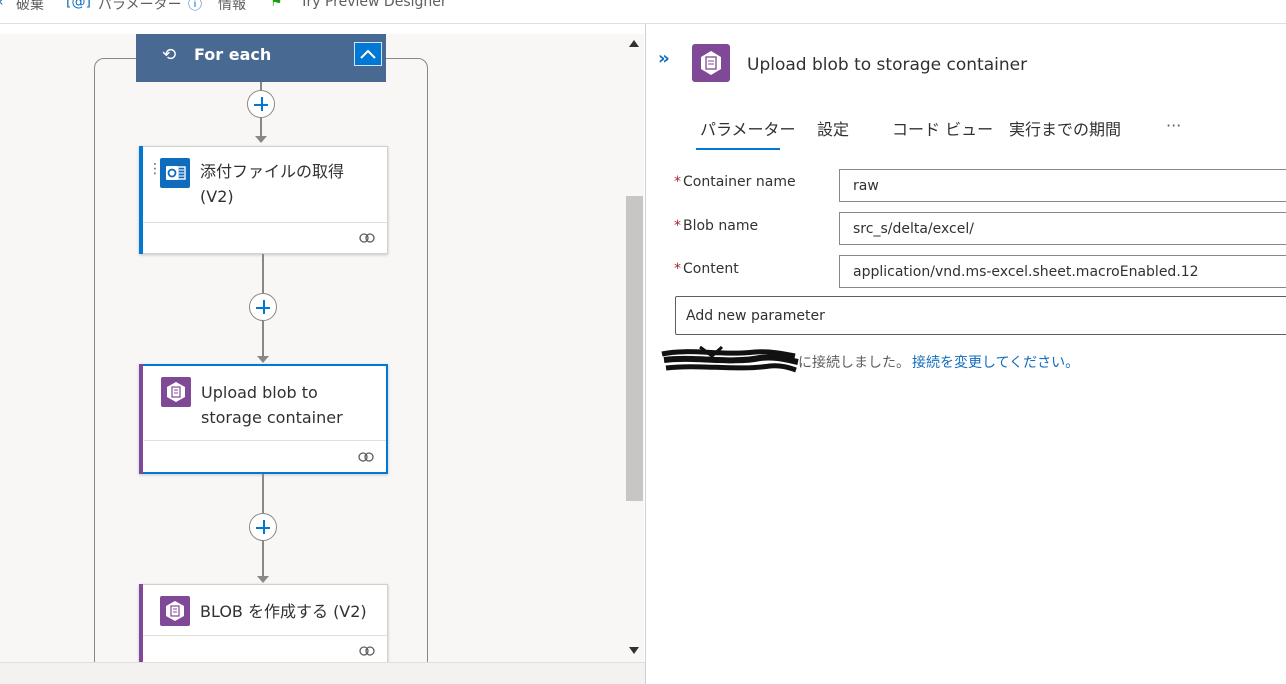 Image resolution: width=1286 pixels, height=684 pixels. Describe the element at coordinates (634, 650) in the screenshot. I see `scroll-down-icon` at that location.